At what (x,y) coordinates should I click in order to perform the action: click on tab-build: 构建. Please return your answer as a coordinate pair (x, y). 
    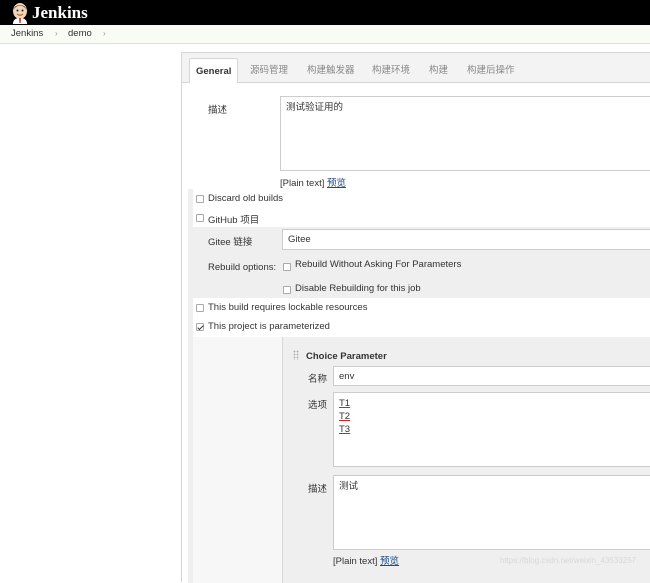
    Looking at the image, I should click on (438, 70).